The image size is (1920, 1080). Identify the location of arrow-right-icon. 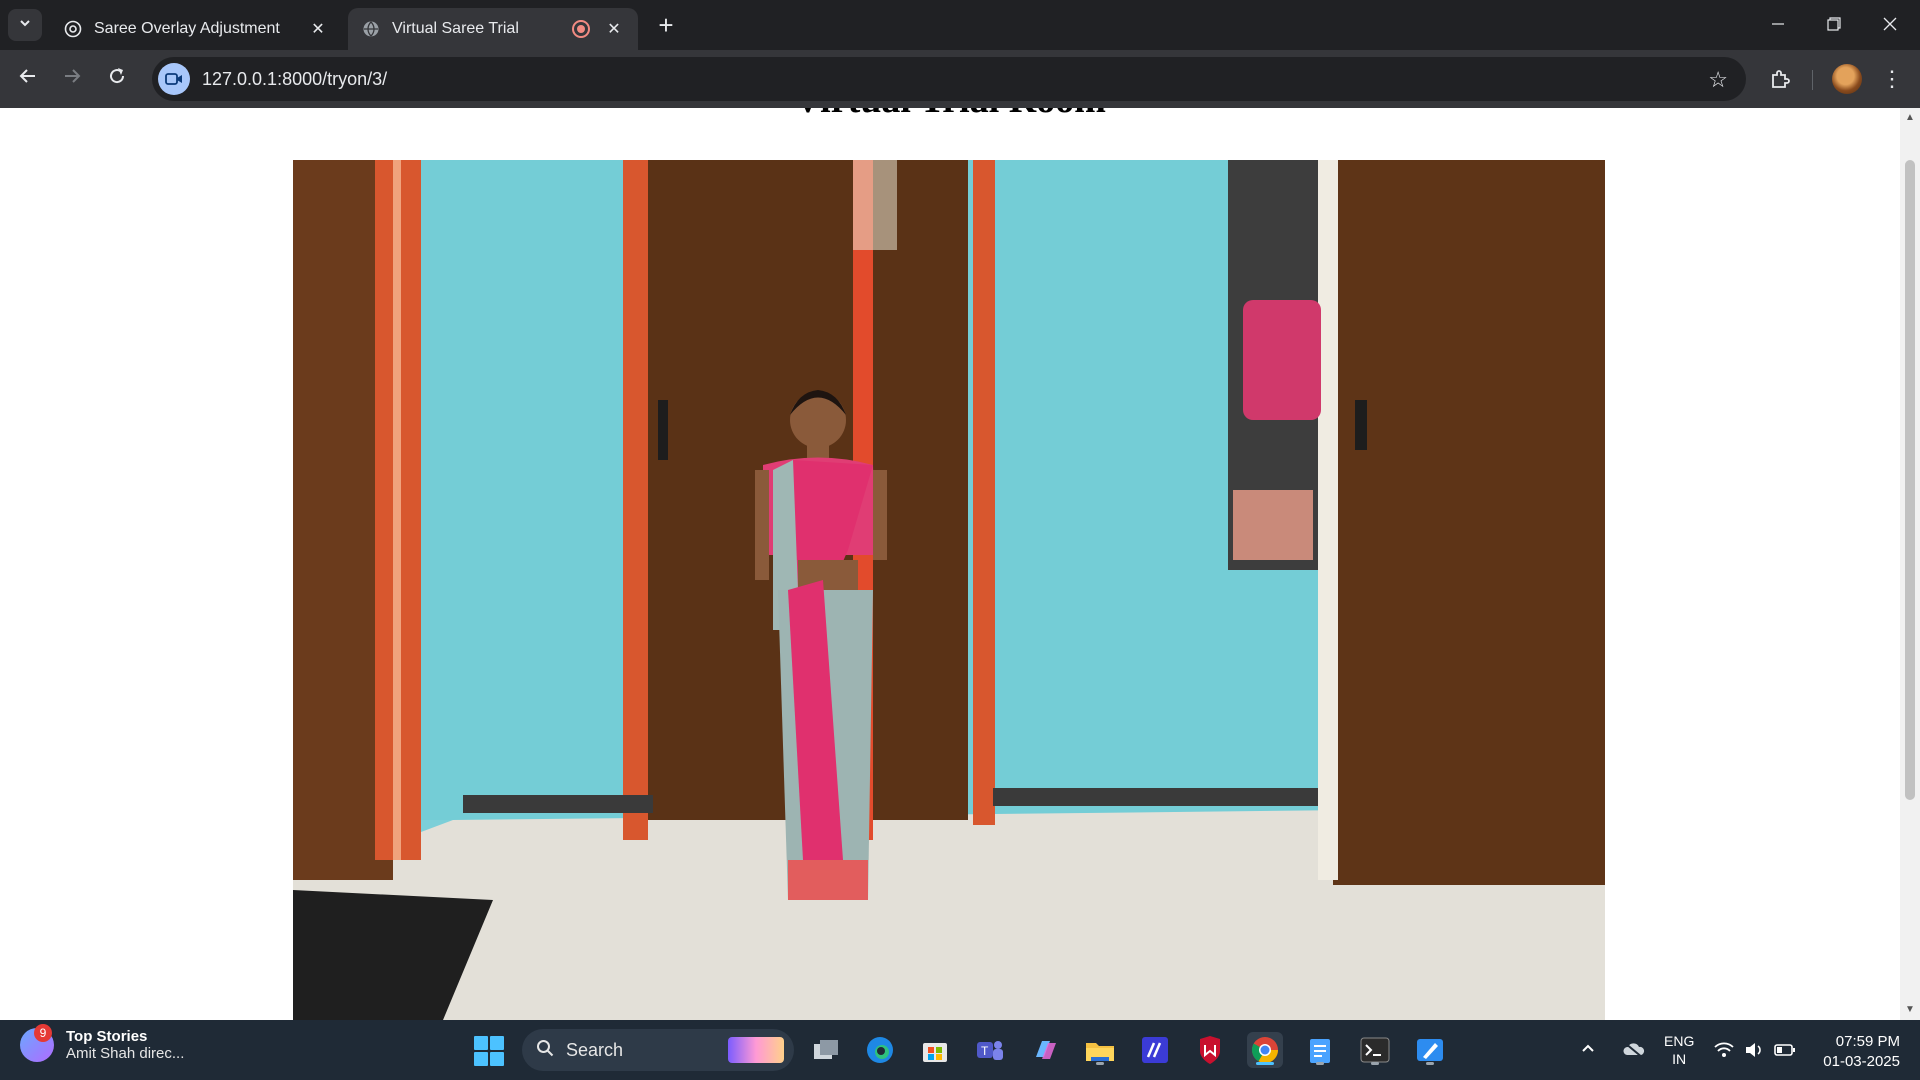
(72, 79).